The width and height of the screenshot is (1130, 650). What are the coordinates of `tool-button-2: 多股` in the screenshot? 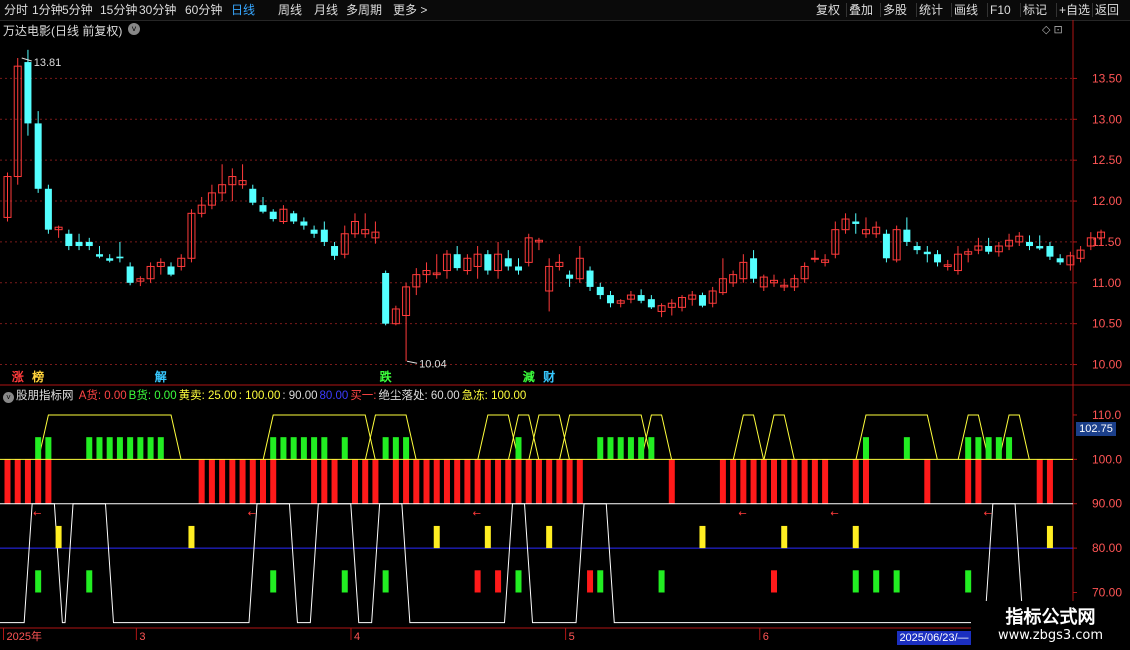 It's located at (895, 10).